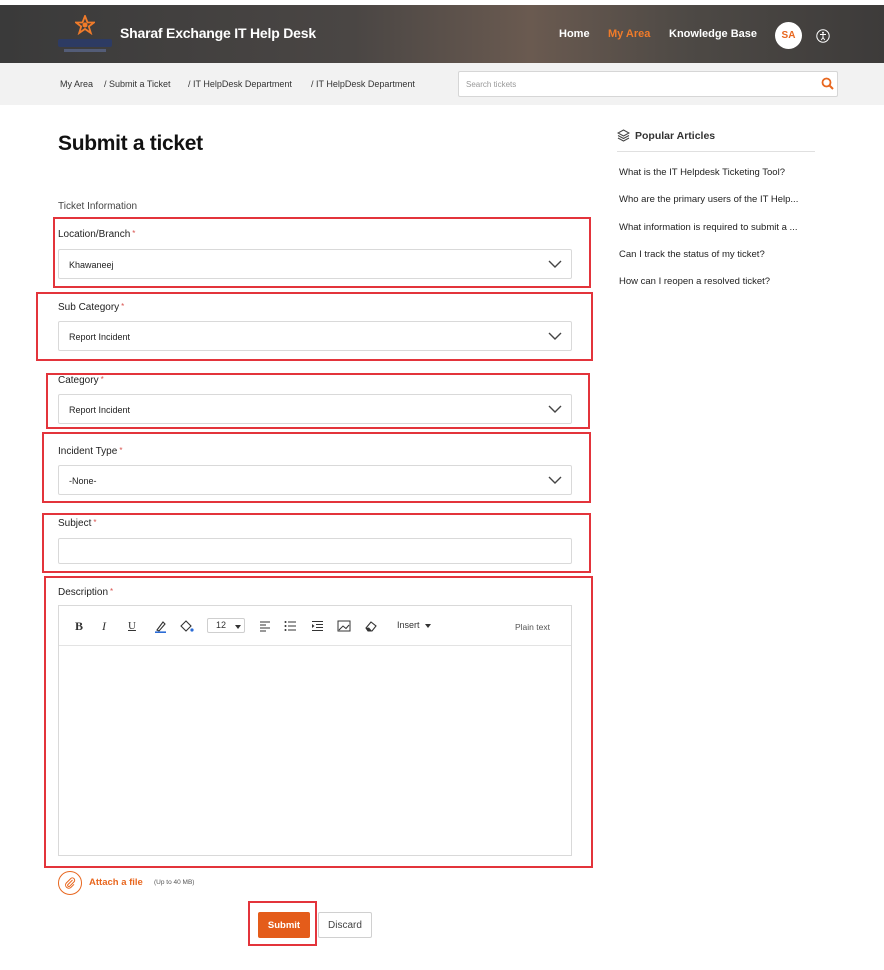  Describe the element at coordinates (315, 551) in the screenshot. I see `subject-input` at that location.